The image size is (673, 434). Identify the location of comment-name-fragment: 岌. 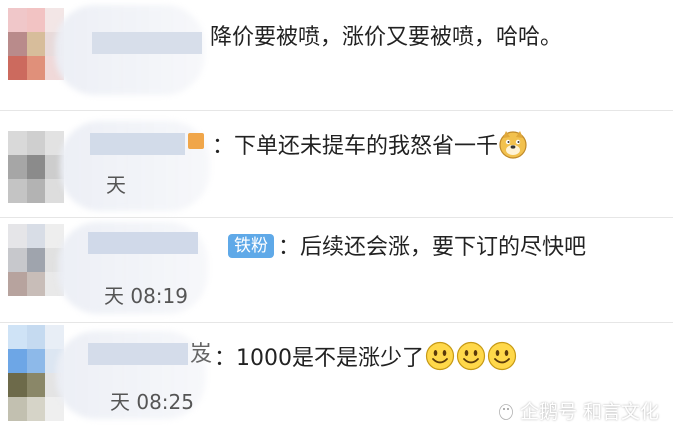
(201, 354).